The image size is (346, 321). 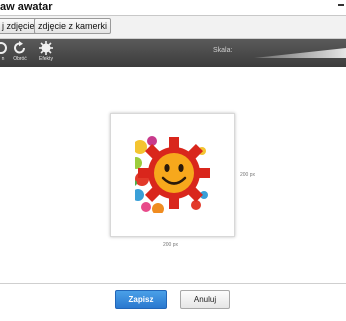 What do you see at coordinates (73, 26) in the screenshot?
I see `camera-photo-button: zdjęcie z kamerki` at bounding box center [73, 26].